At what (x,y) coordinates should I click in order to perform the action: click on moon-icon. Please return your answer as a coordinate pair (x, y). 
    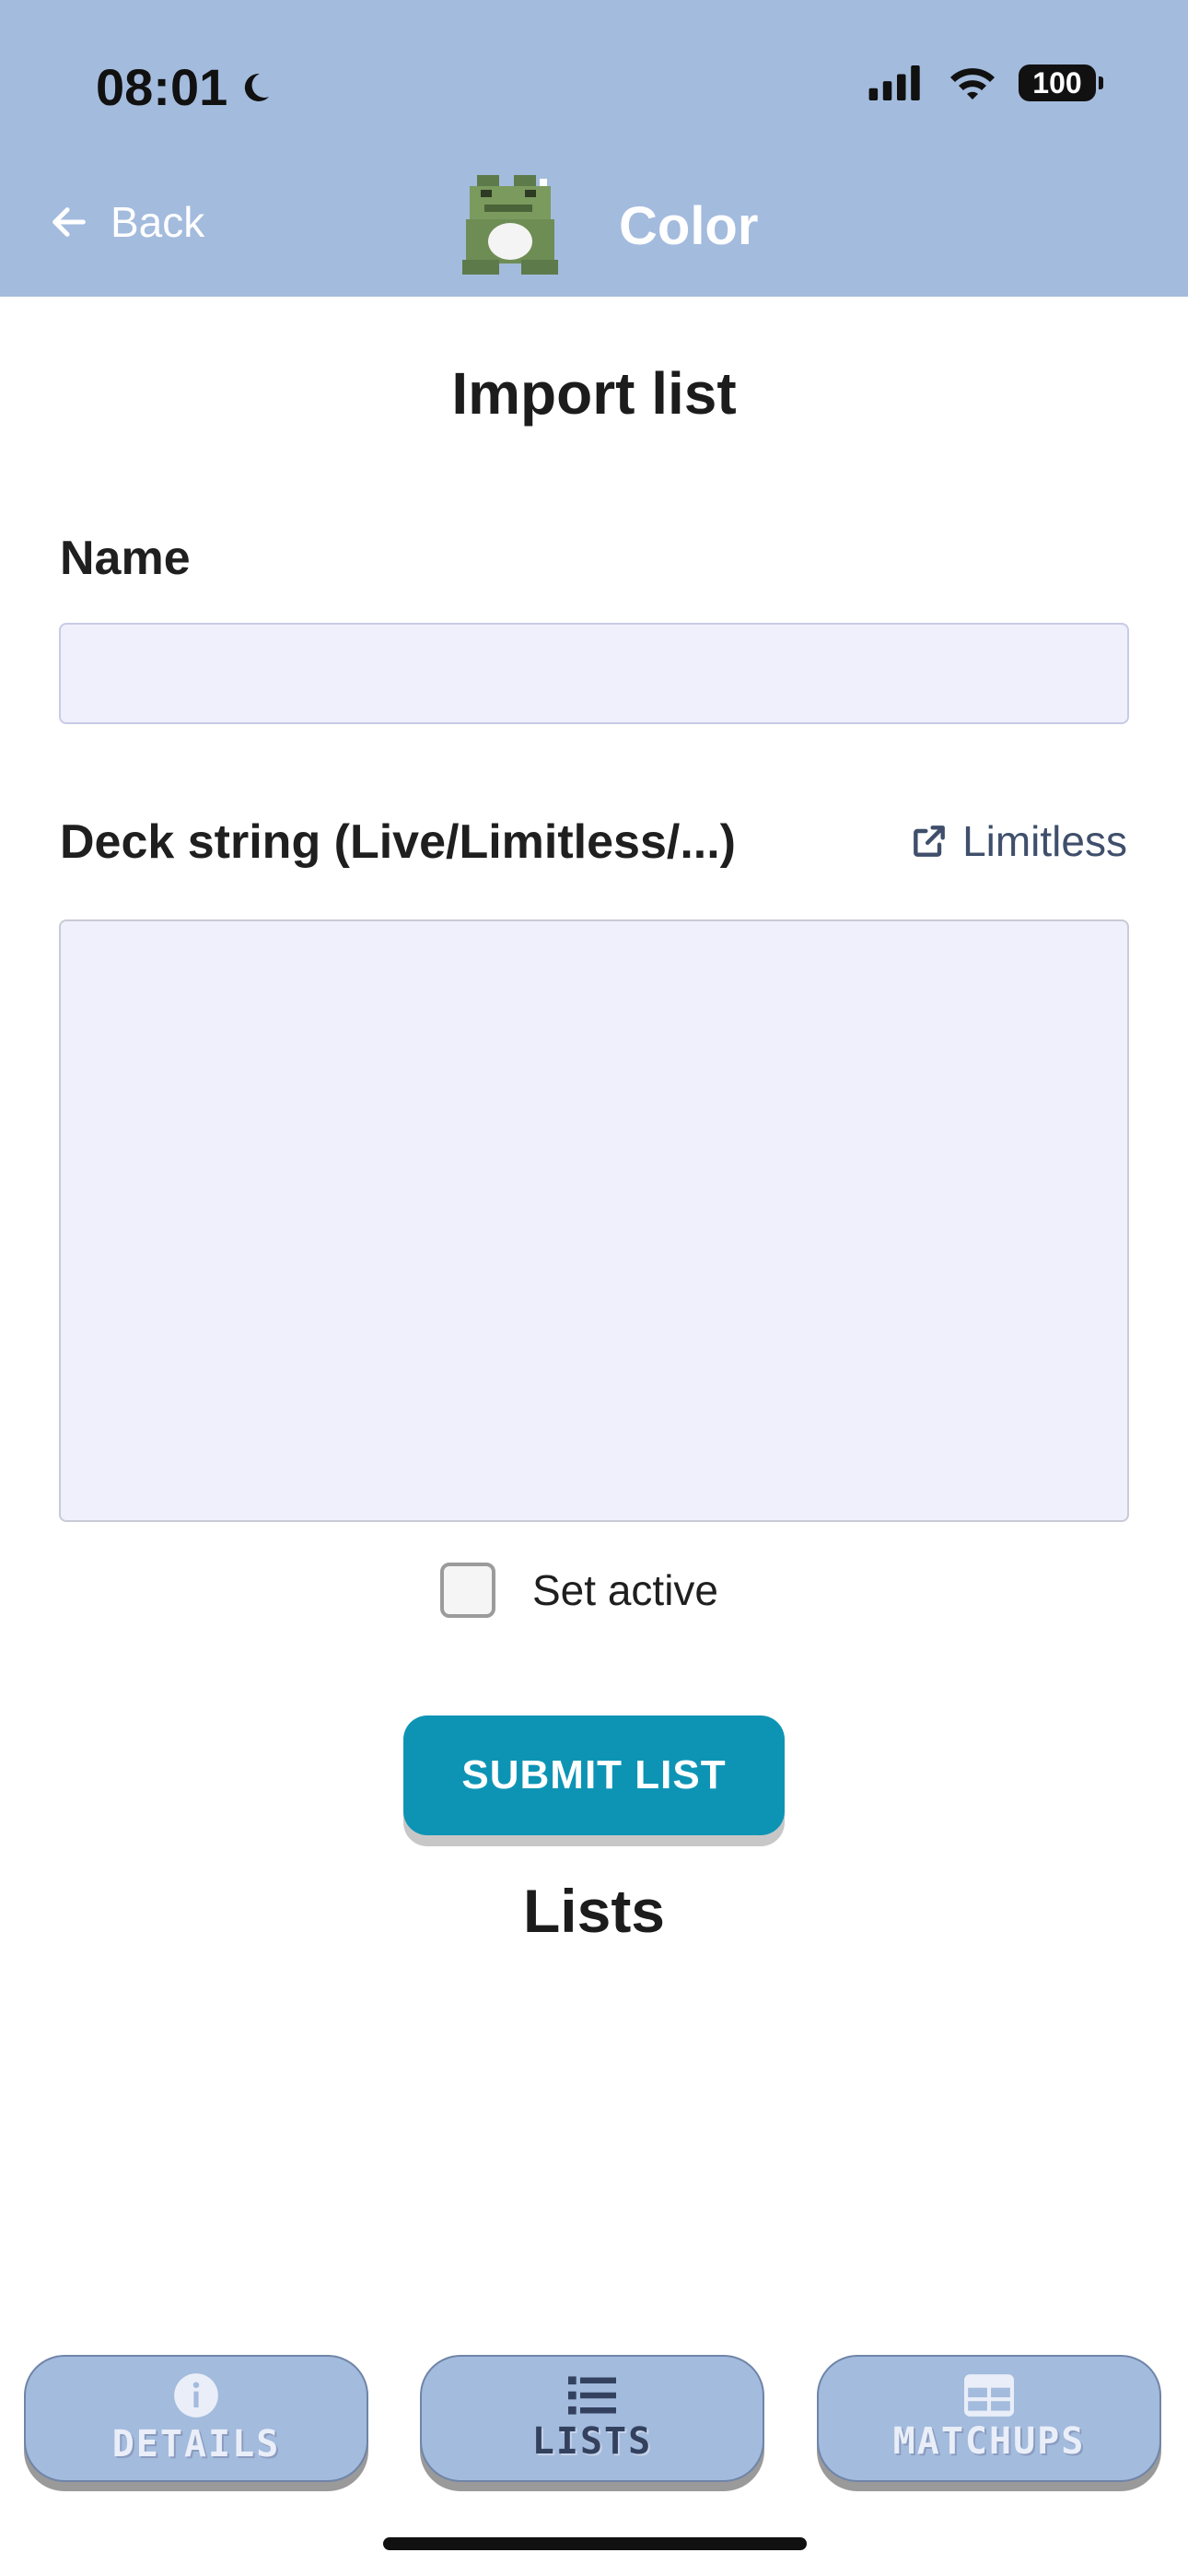
    Looking at the image, I should click on (257, 87).